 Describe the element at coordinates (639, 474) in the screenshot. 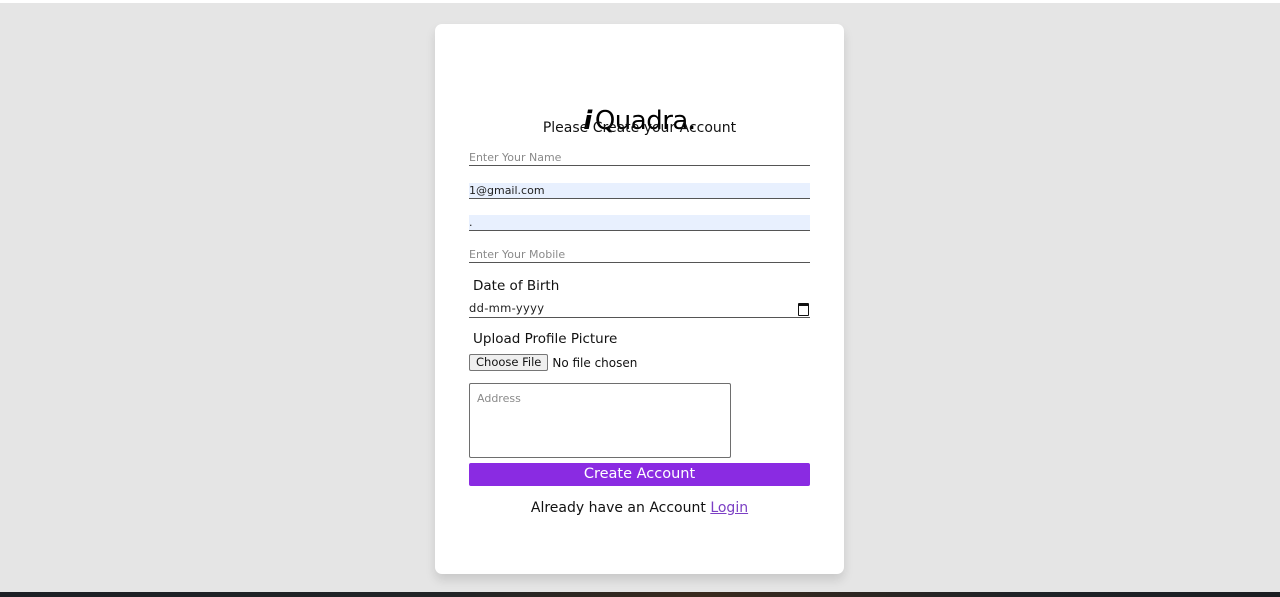

I see `create-account-button: Create Account` at that location.